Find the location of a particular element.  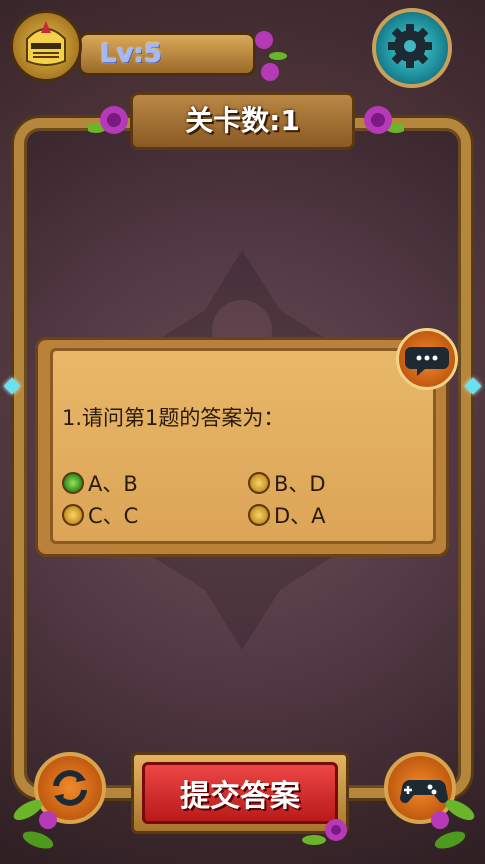

option-label: B、D is located at coordinates (300, 484).